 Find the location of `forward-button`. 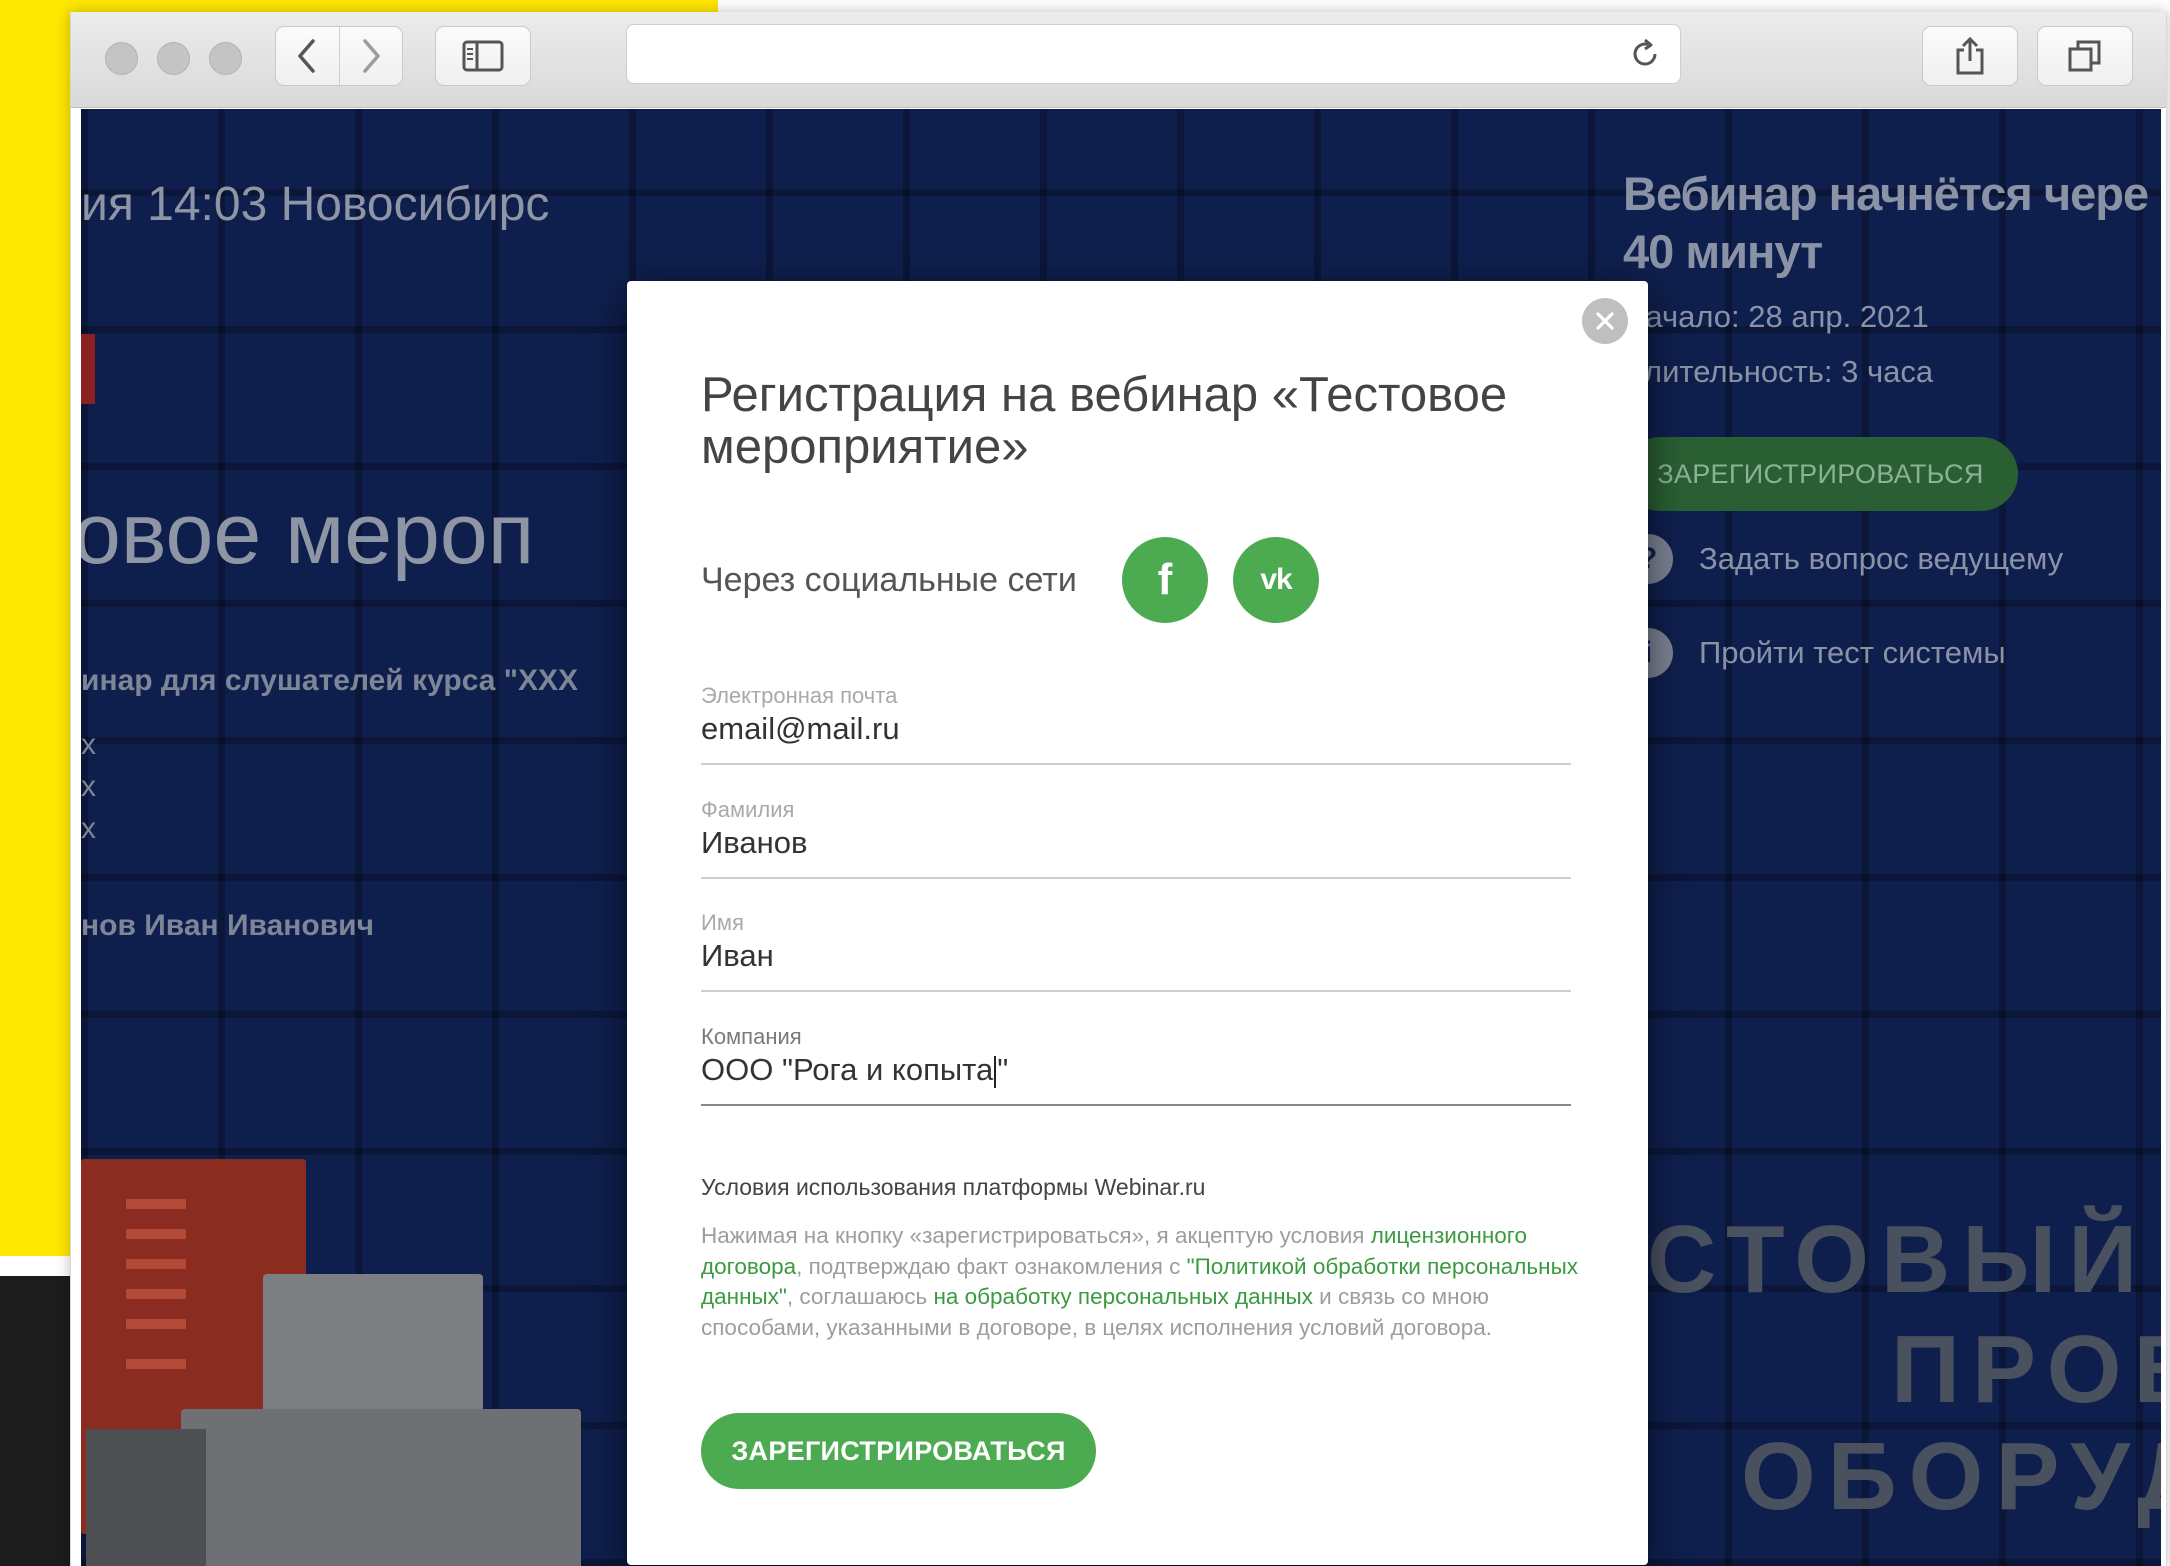

forward-button is located at coordinates (371, 56).